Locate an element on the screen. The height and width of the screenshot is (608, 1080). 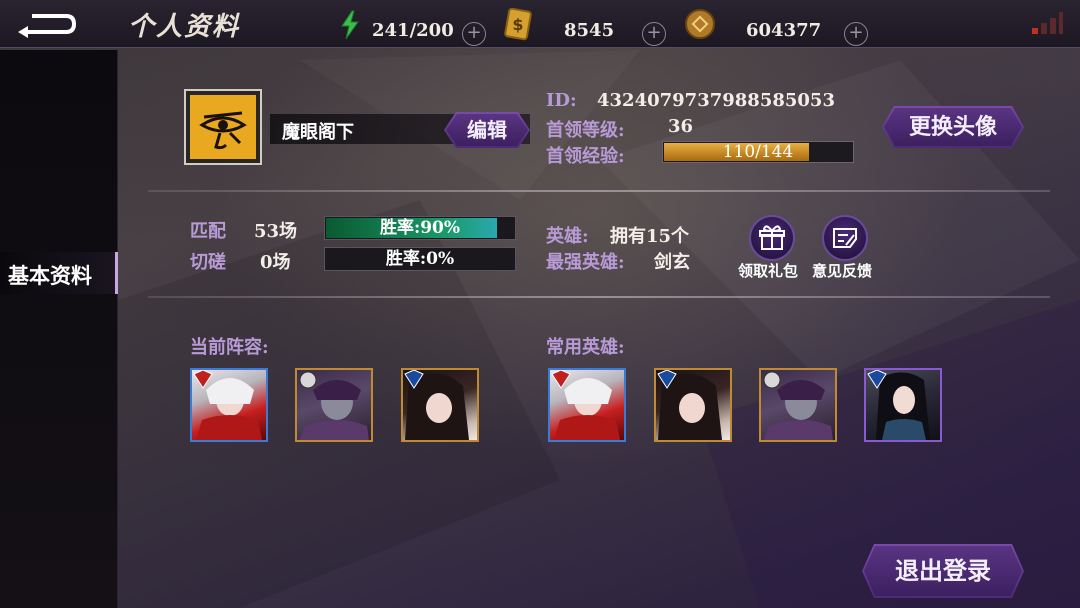
tab-basic-info-label: 基本资料 is located at coordinates (50, 275).